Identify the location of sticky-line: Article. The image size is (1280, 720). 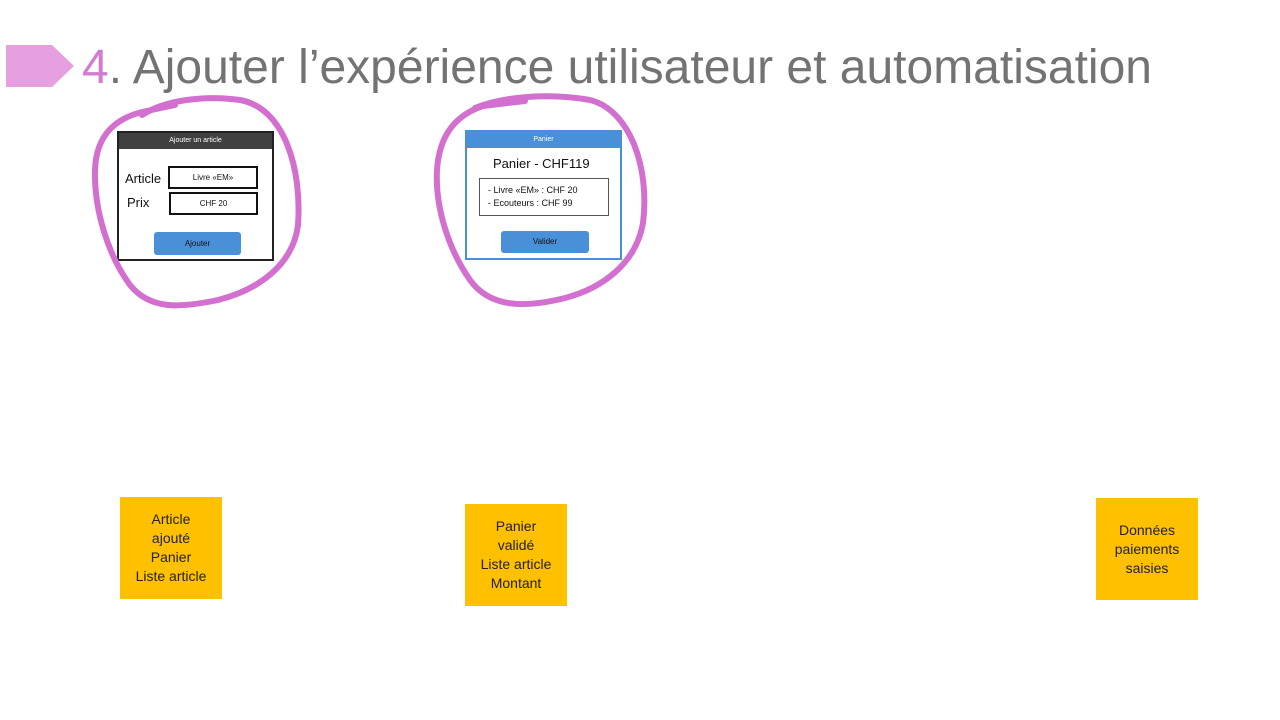
(171, 519).